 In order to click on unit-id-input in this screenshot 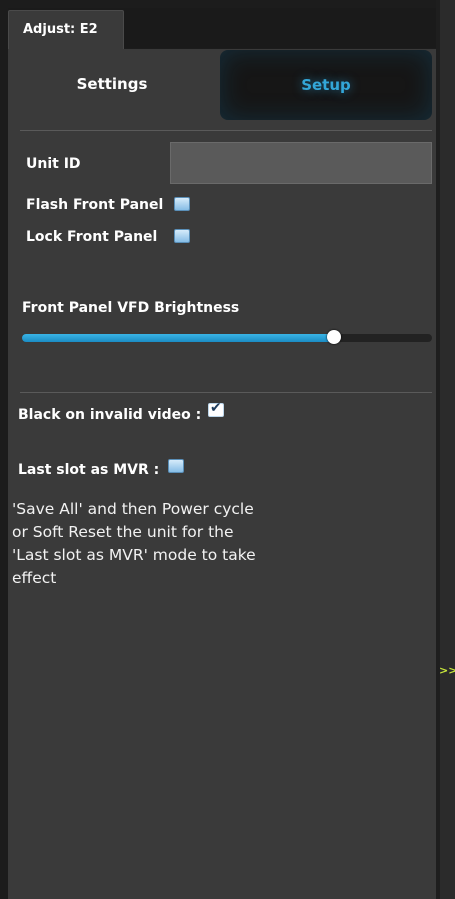, I will do `click(301, 163)`.